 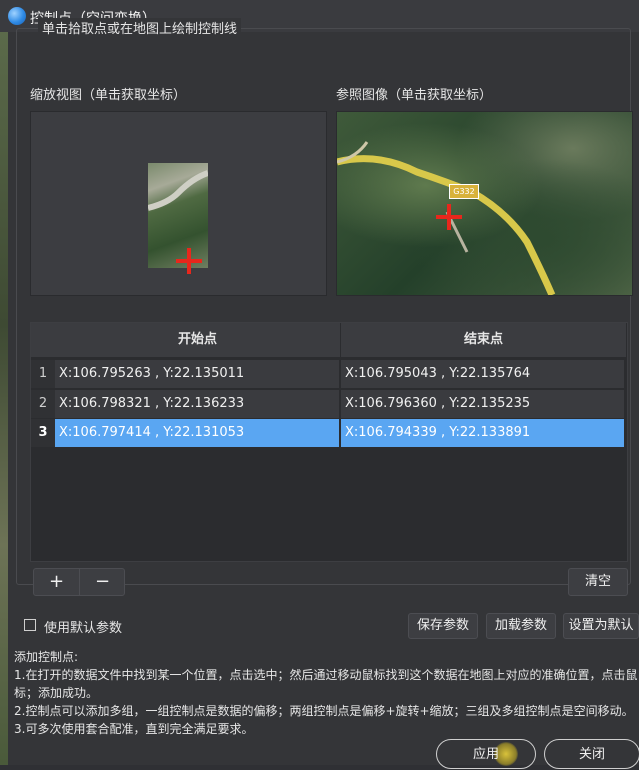 I want to click on reference-view-panel: G332, so click(x=484, y=203).